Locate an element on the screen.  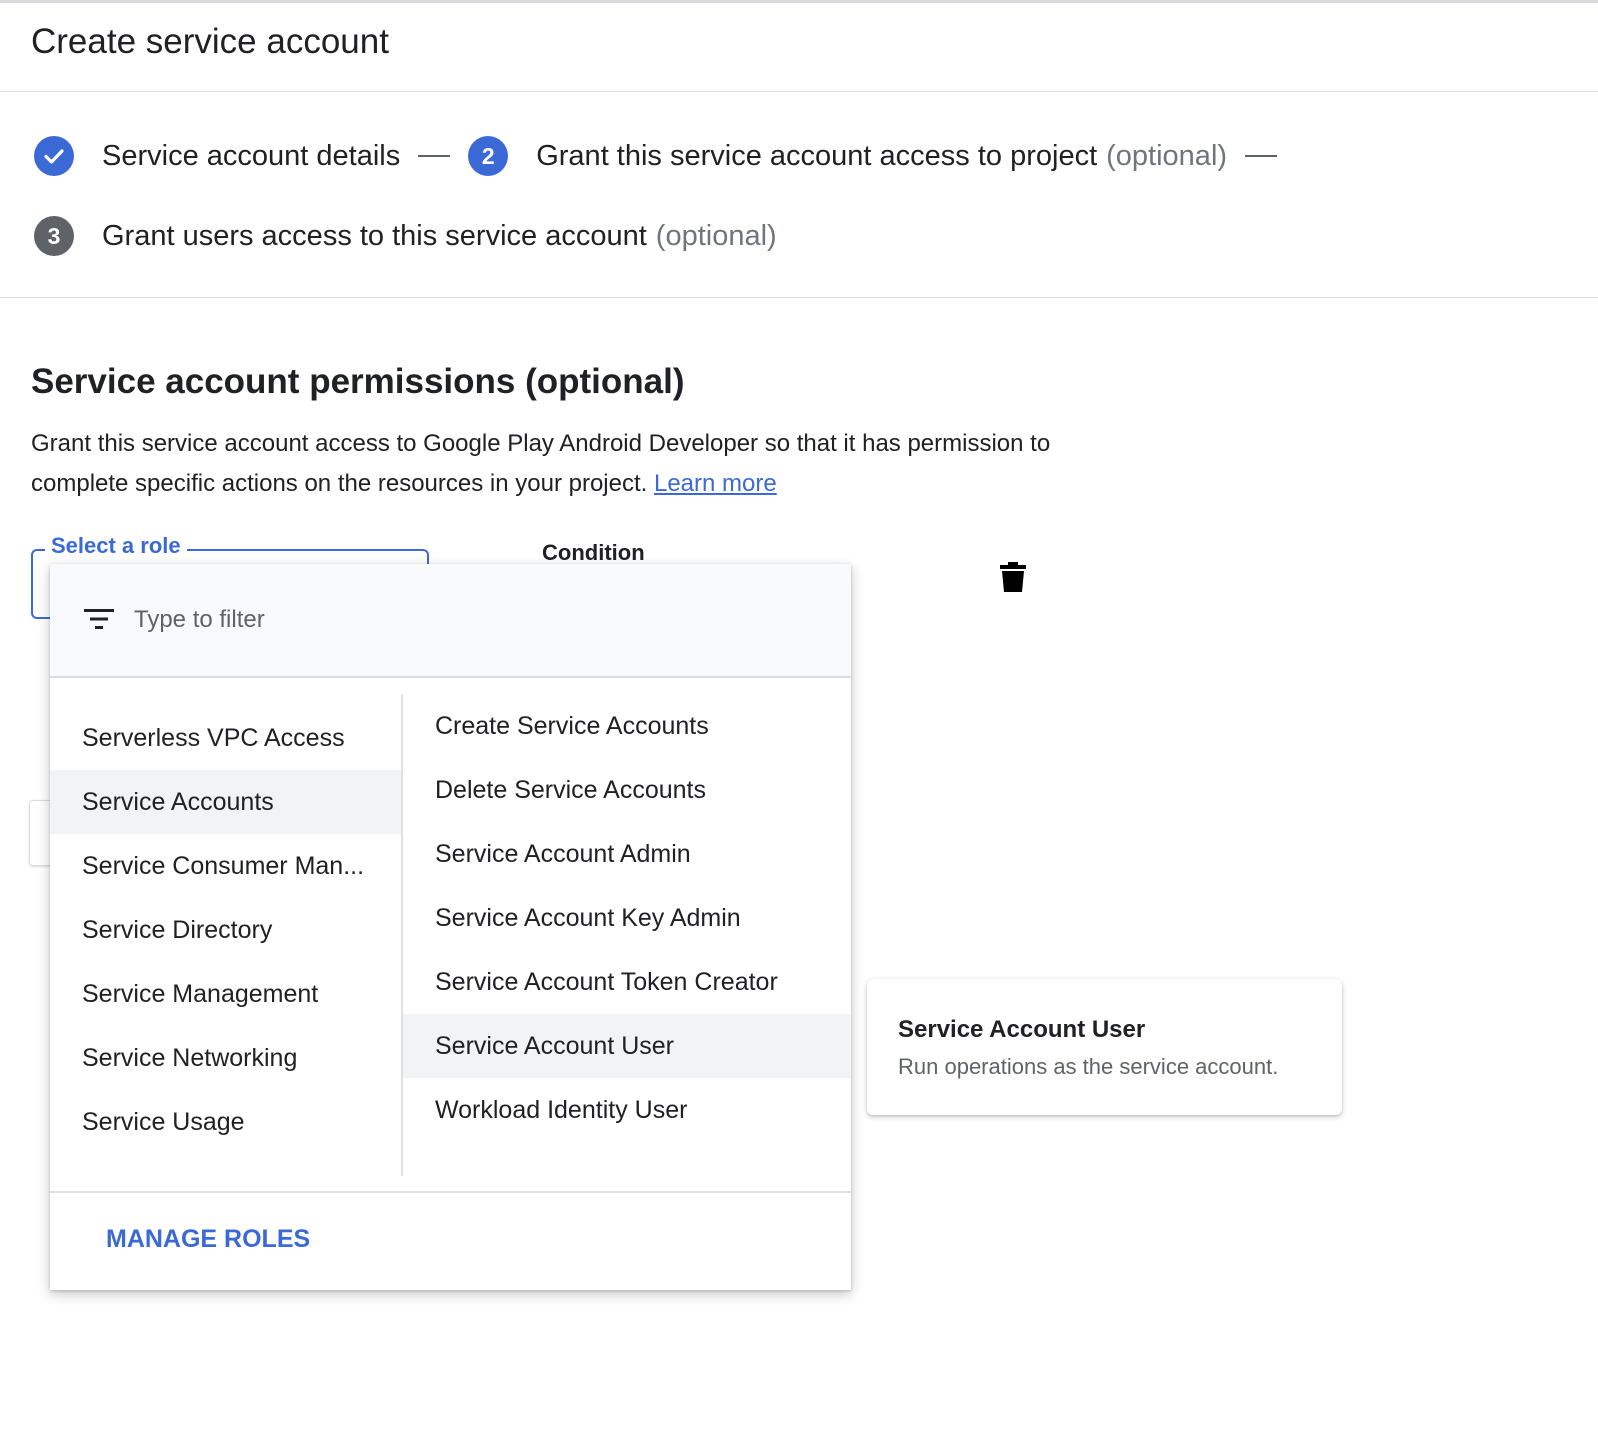
condition-label: Condition is located at coordinates (593, 552).